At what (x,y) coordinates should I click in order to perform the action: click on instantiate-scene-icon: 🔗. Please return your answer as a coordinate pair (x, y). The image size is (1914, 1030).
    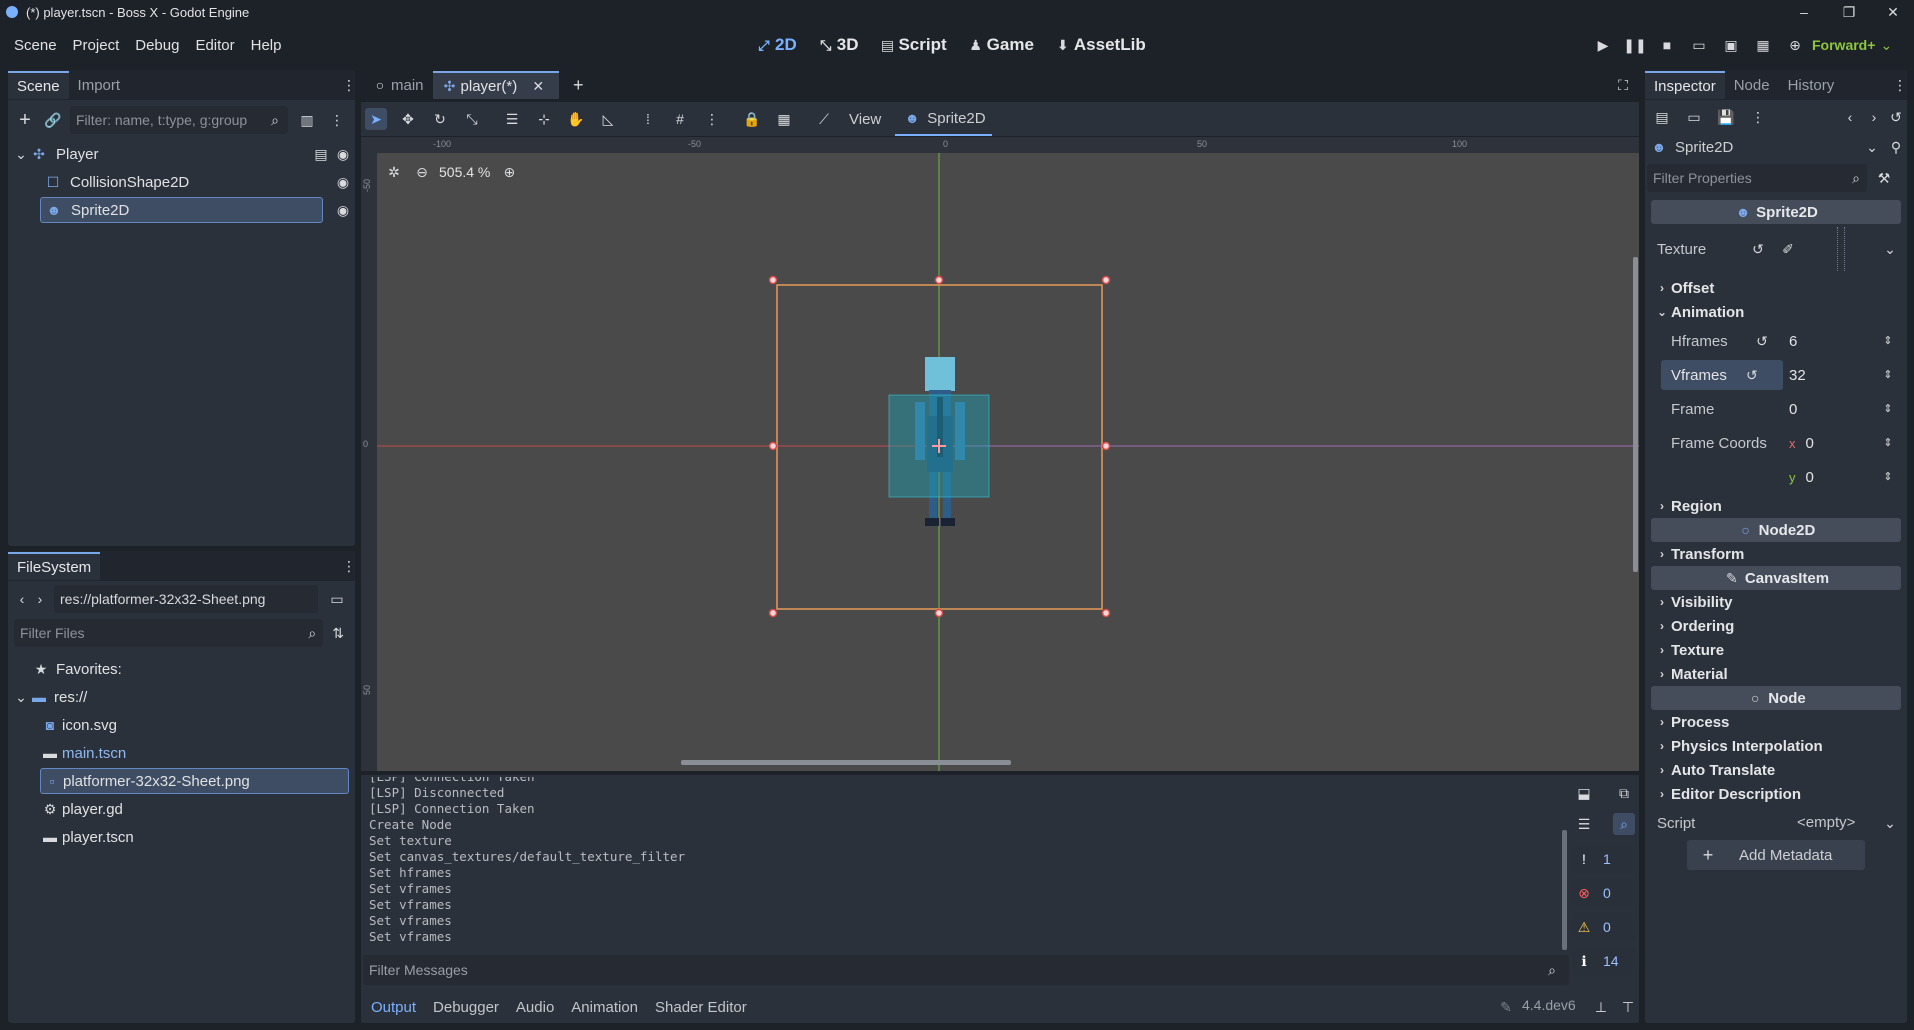
    Looking at the image, I should click on (53, 120).